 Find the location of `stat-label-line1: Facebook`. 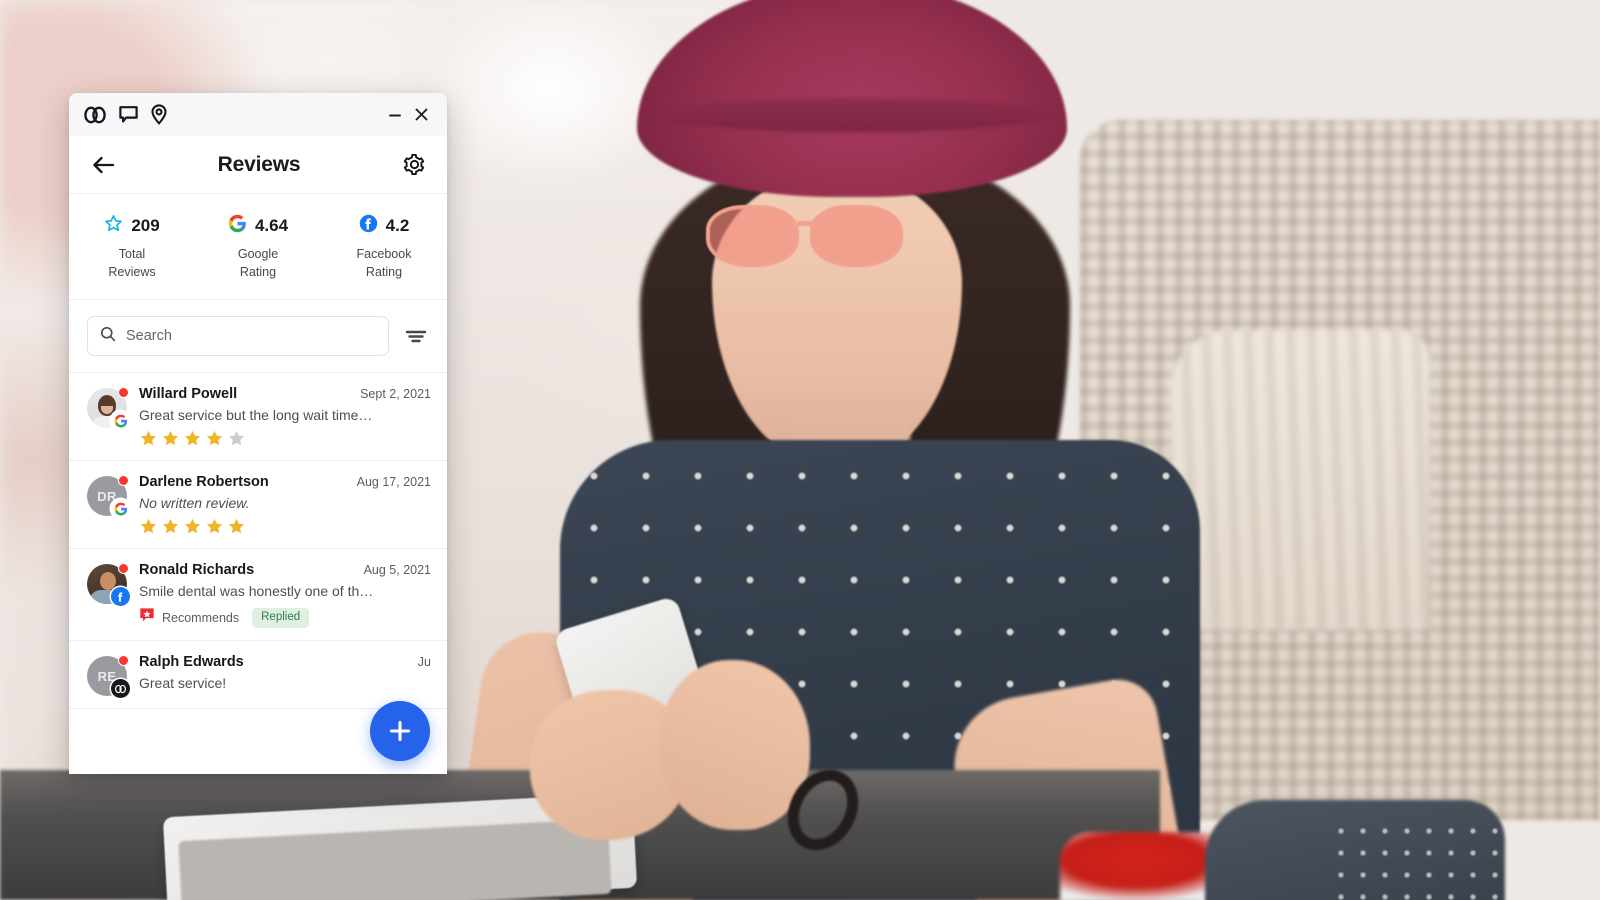

stat-label-line1: Facebook is located at coordinates (384, 254).